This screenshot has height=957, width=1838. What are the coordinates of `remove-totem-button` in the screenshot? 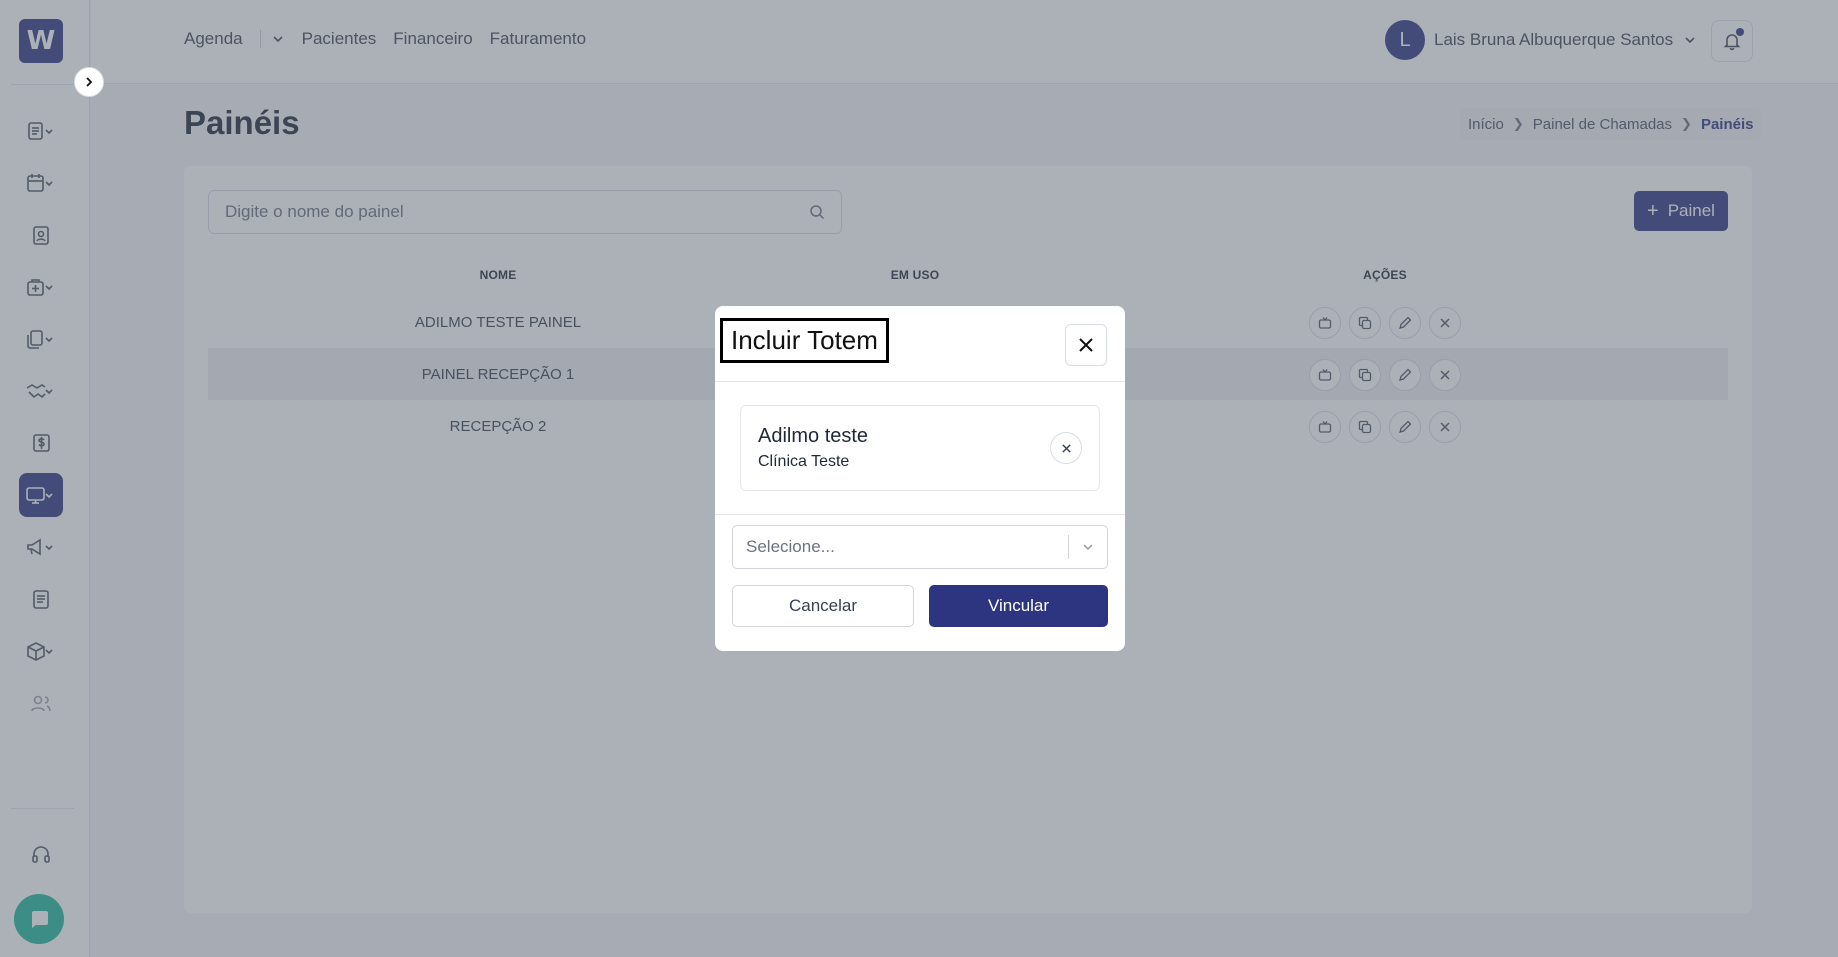 It's located at (1066, 448).